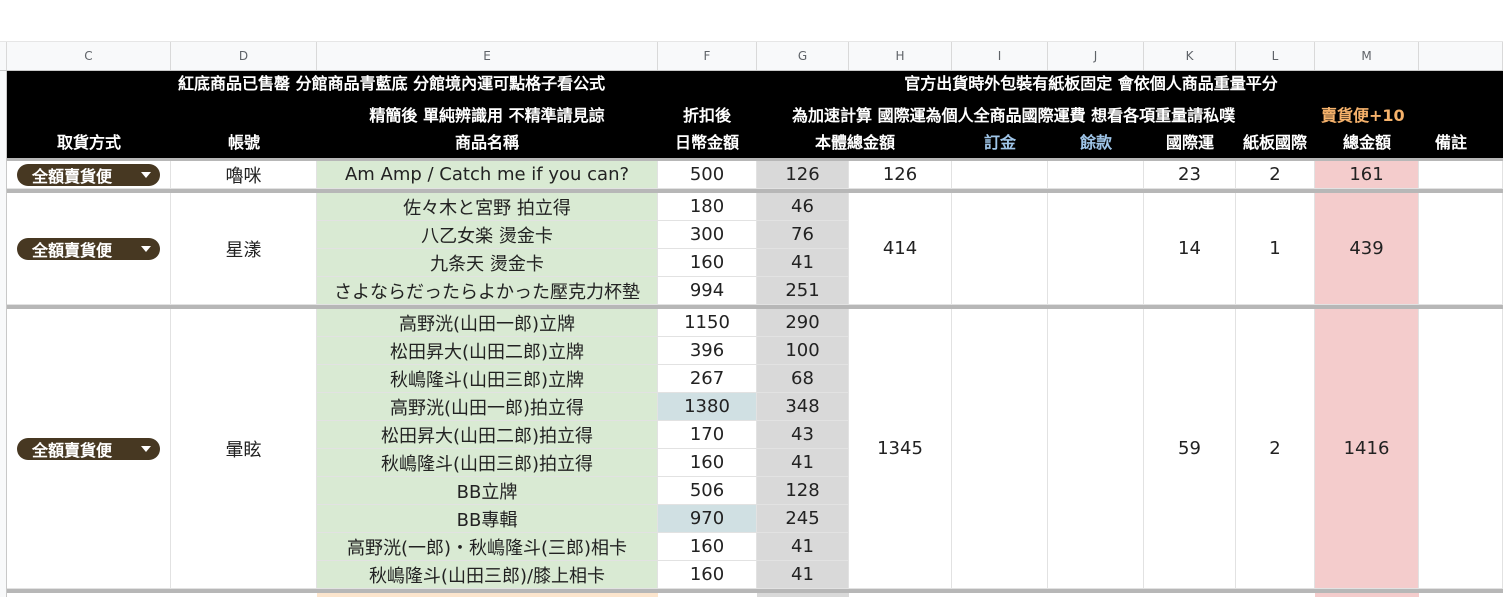 Image resolution: width=1503 pixels, height=597 pixels. I want to click on column-header-j: J, so click(1096, 56).